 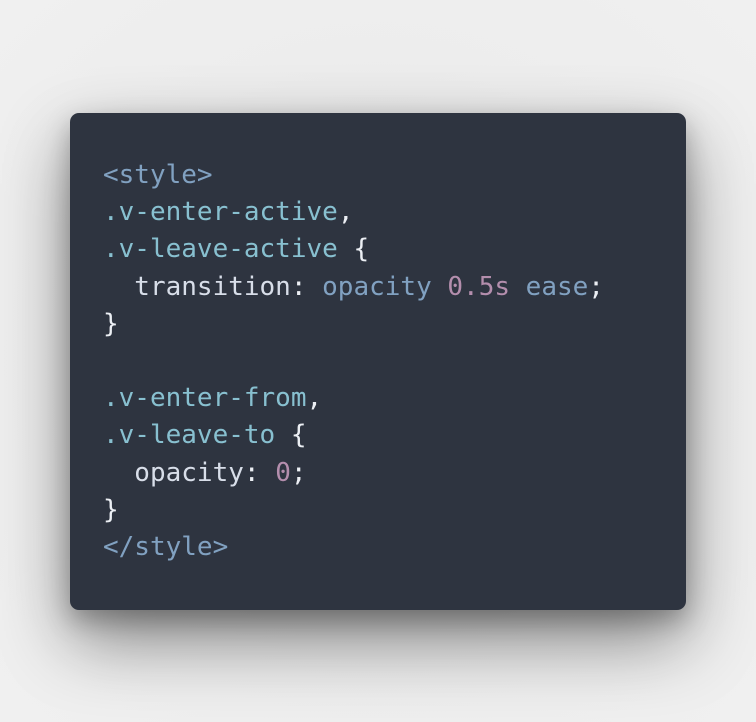 What do you see at coordinates (205, 398) in the screenshot?
I see `code-token-selector: .v-enter-from` at bounding box center [205, 398].